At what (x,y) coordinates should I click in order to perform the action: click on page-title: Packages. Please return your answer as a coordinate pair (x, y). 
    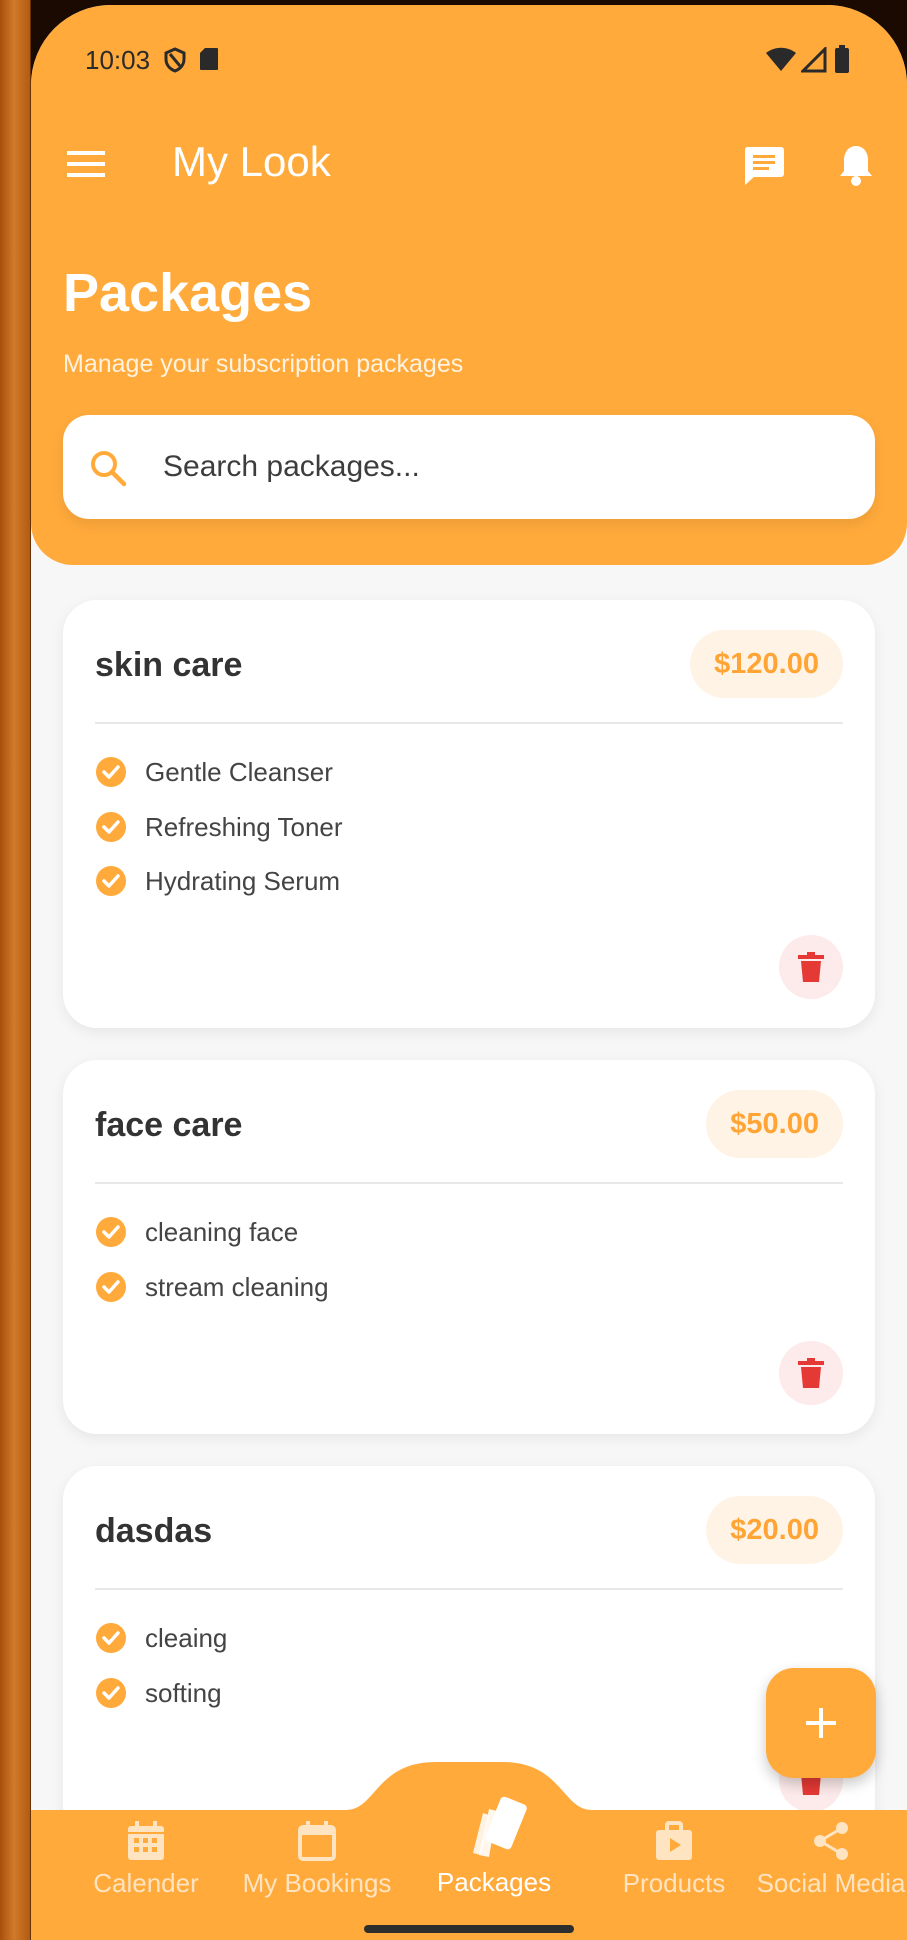
    Looking at the image, I should click on (188, 293).